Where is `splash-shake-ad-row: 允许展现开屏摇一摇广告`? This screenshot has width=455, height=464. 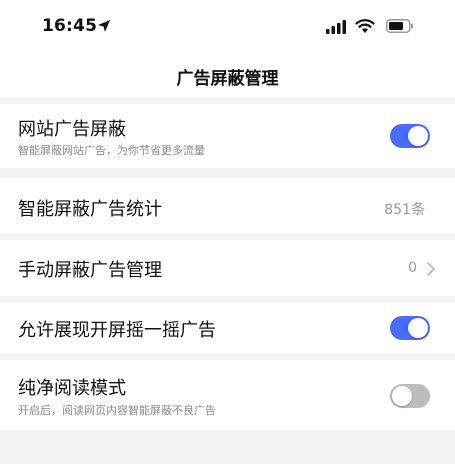 splash-shake-ad-row: 允许展现开屏摇一摇广告 is located at coordinates (227, 328).